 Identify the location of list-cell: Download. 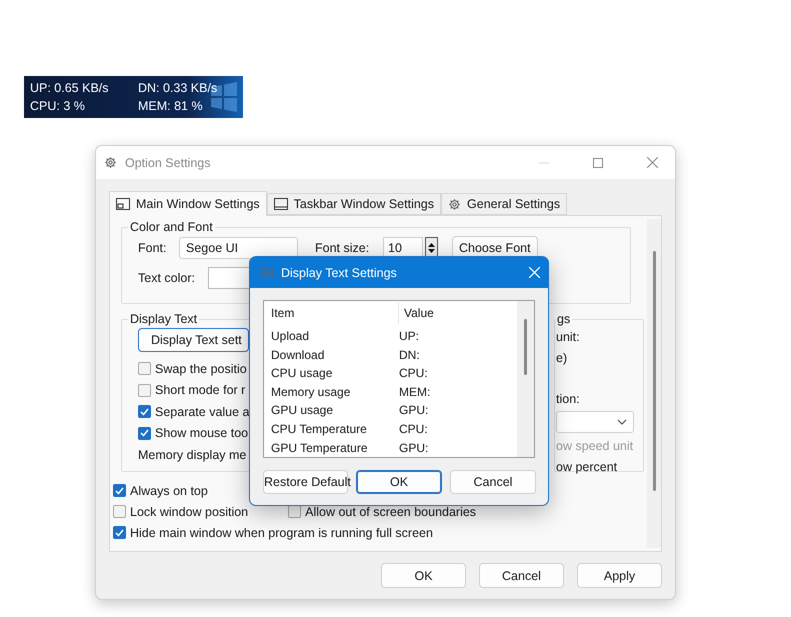
(297, 355).